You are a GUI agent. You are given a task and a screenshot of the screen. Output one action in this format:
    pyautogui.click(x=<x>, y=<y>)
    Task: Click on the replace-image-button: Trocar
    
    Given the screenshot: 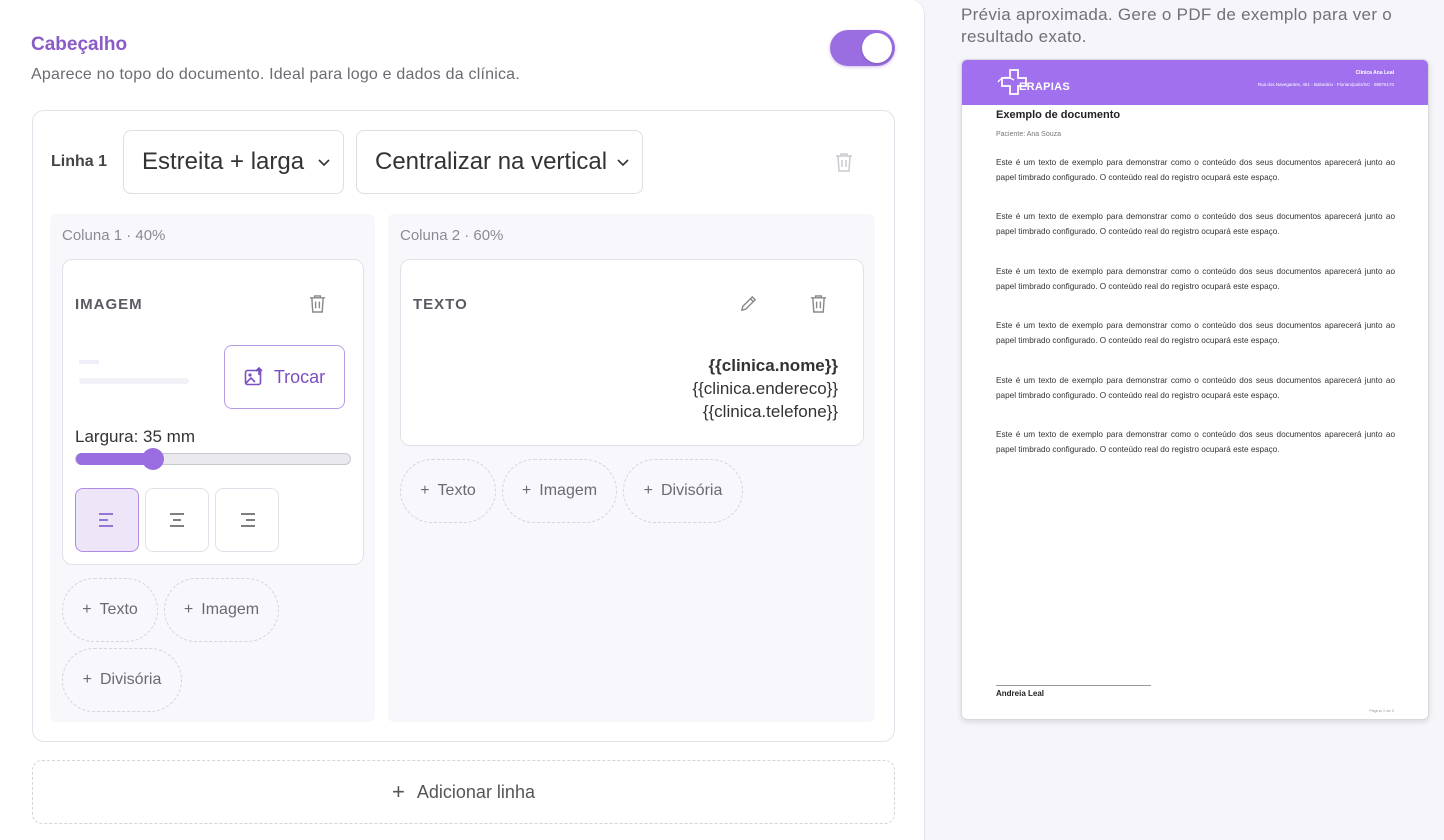 What is the action you would take?
    pyautogui.click(x=284, y=377)
    